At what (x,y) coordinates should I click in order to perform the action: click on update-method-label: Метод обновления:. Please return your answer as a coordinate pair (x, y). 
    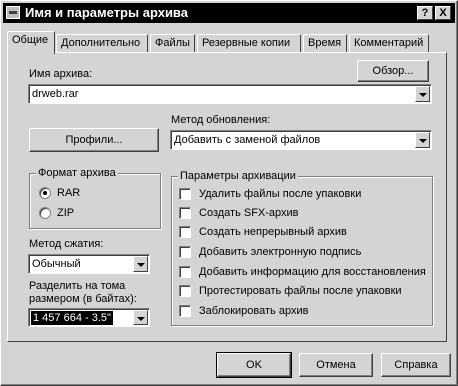
    Looking at the image, I should click on (221, 120).